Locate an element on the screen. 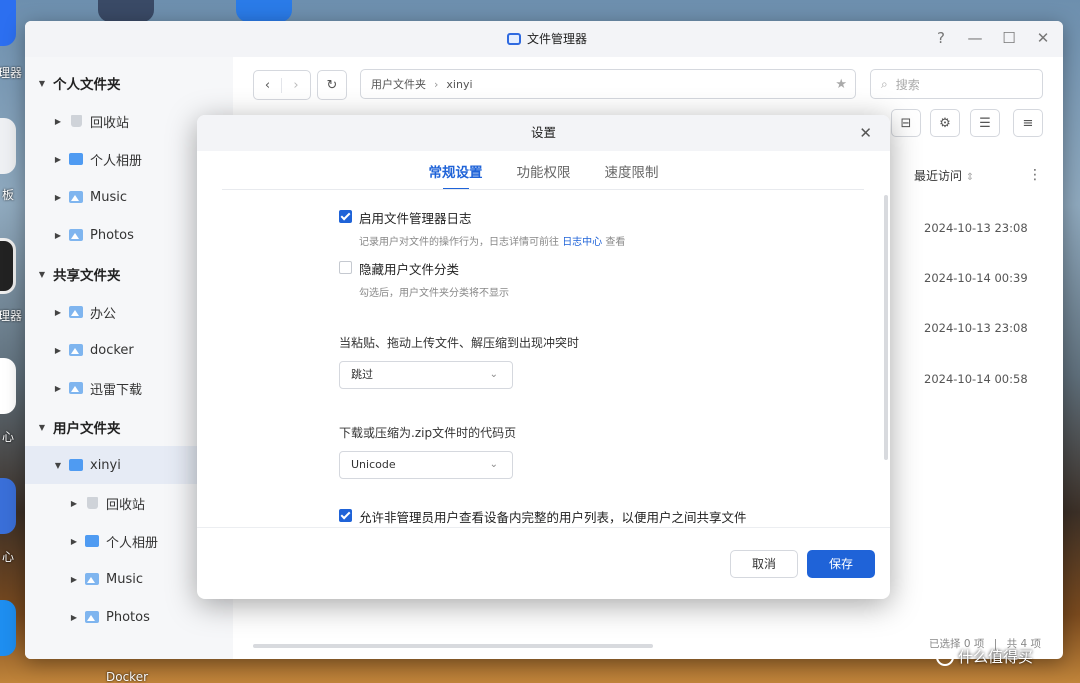 This screenshot has height=683, width=1080. conflict-label: 当粘贴、拖动上传文件、解压缩到出现冲突时 is located at coordinates (459, 343).